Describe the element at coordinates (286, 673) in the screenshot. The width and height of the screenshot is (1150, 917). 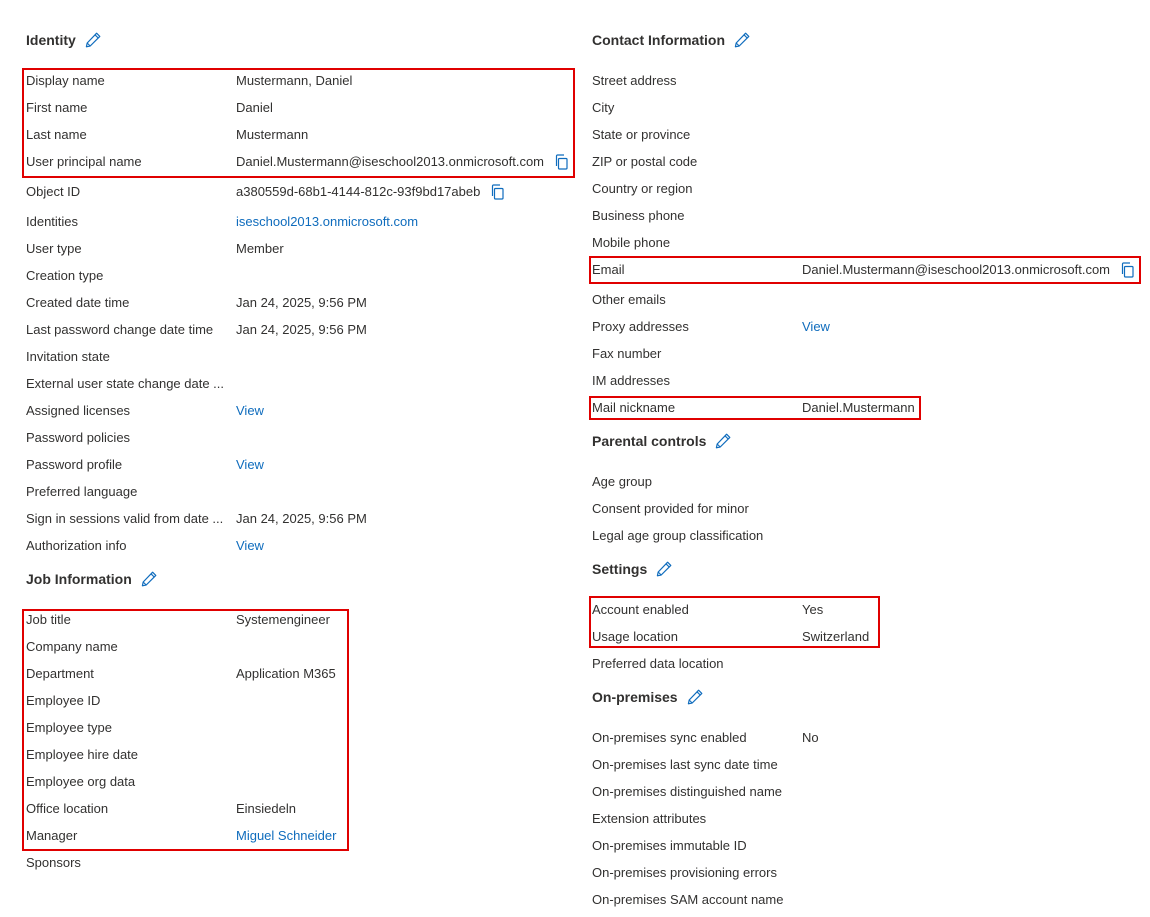
I see `field-value: Application M365` at that location.